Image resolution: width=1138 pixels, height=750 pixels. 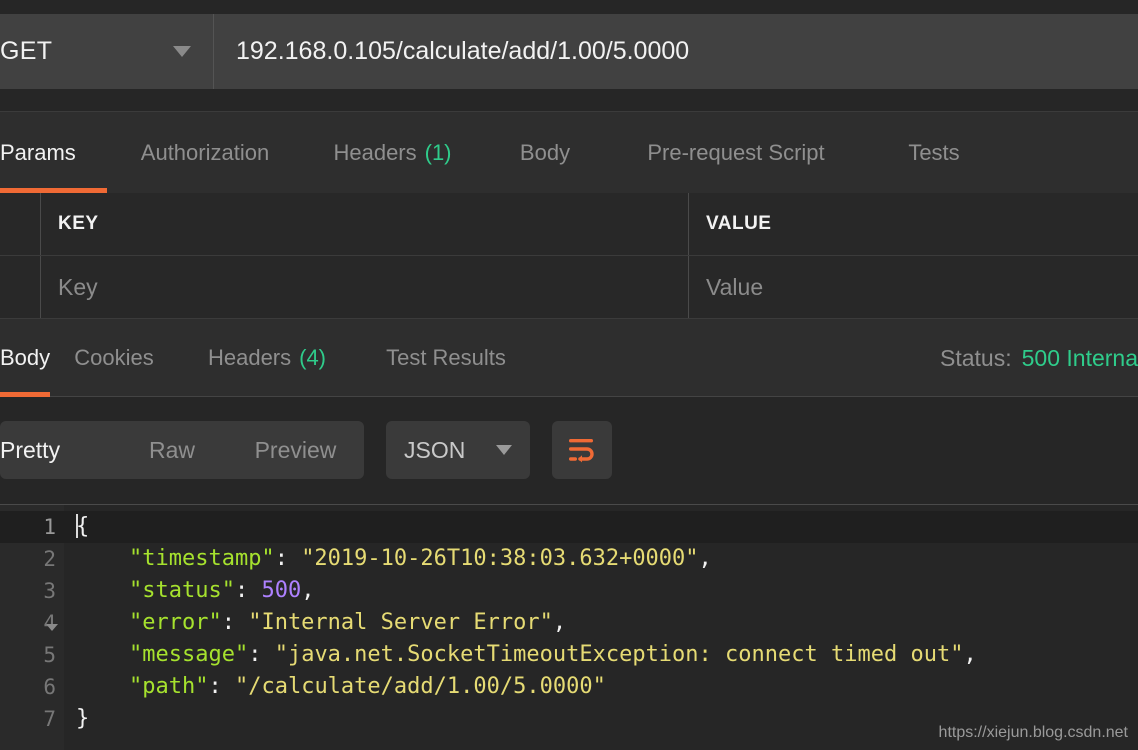 I want to click on param-key-placeholder: Key, so click(x=78, y=286).